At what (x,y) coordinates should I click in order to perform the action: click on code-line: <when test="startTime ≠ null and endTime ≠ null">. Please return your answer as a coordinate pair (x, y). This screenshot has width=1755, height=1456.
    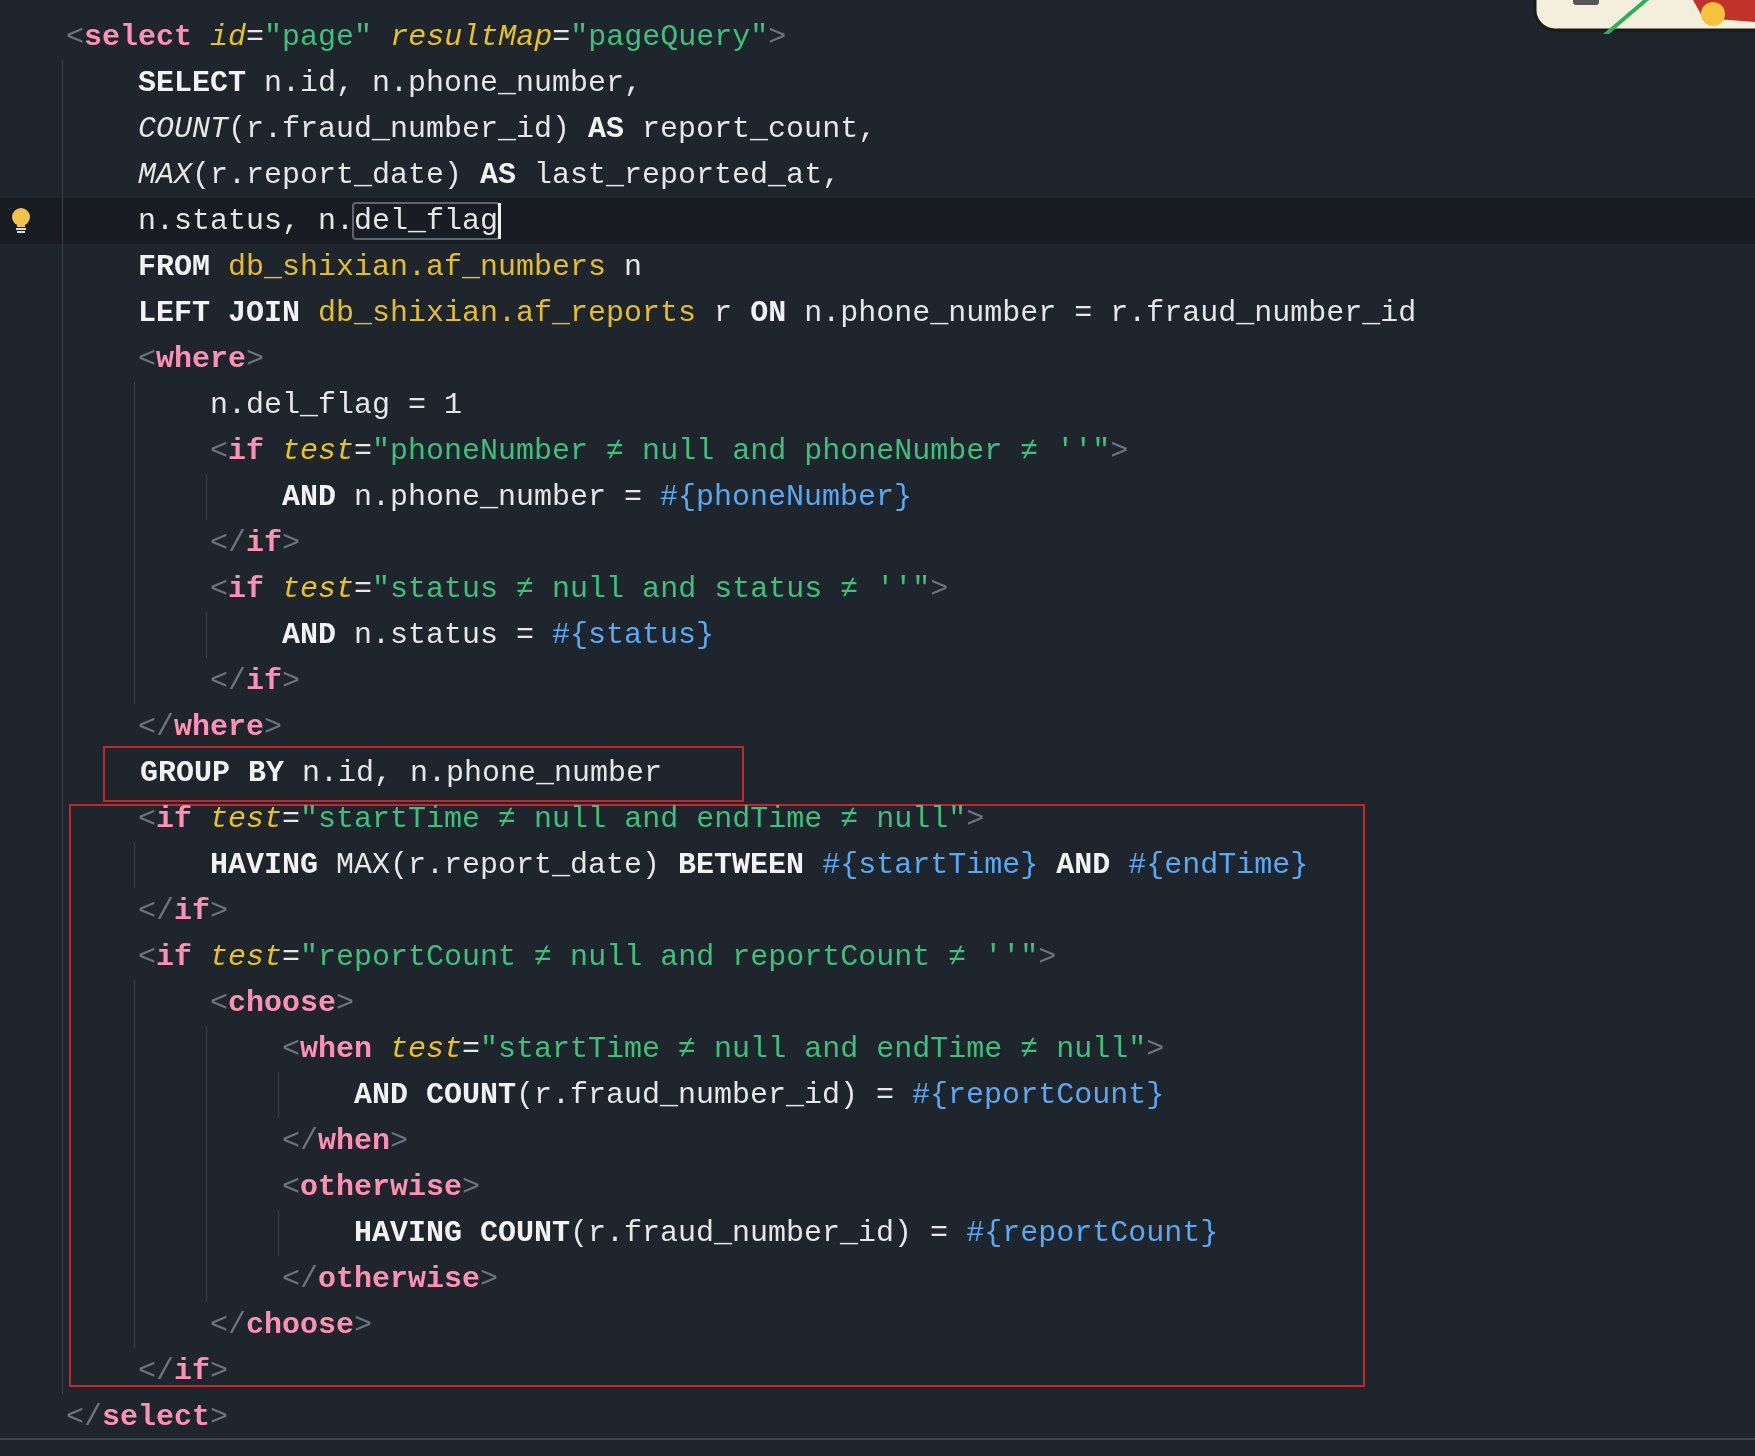
    Looking at the image, I should click on (723, 1049).